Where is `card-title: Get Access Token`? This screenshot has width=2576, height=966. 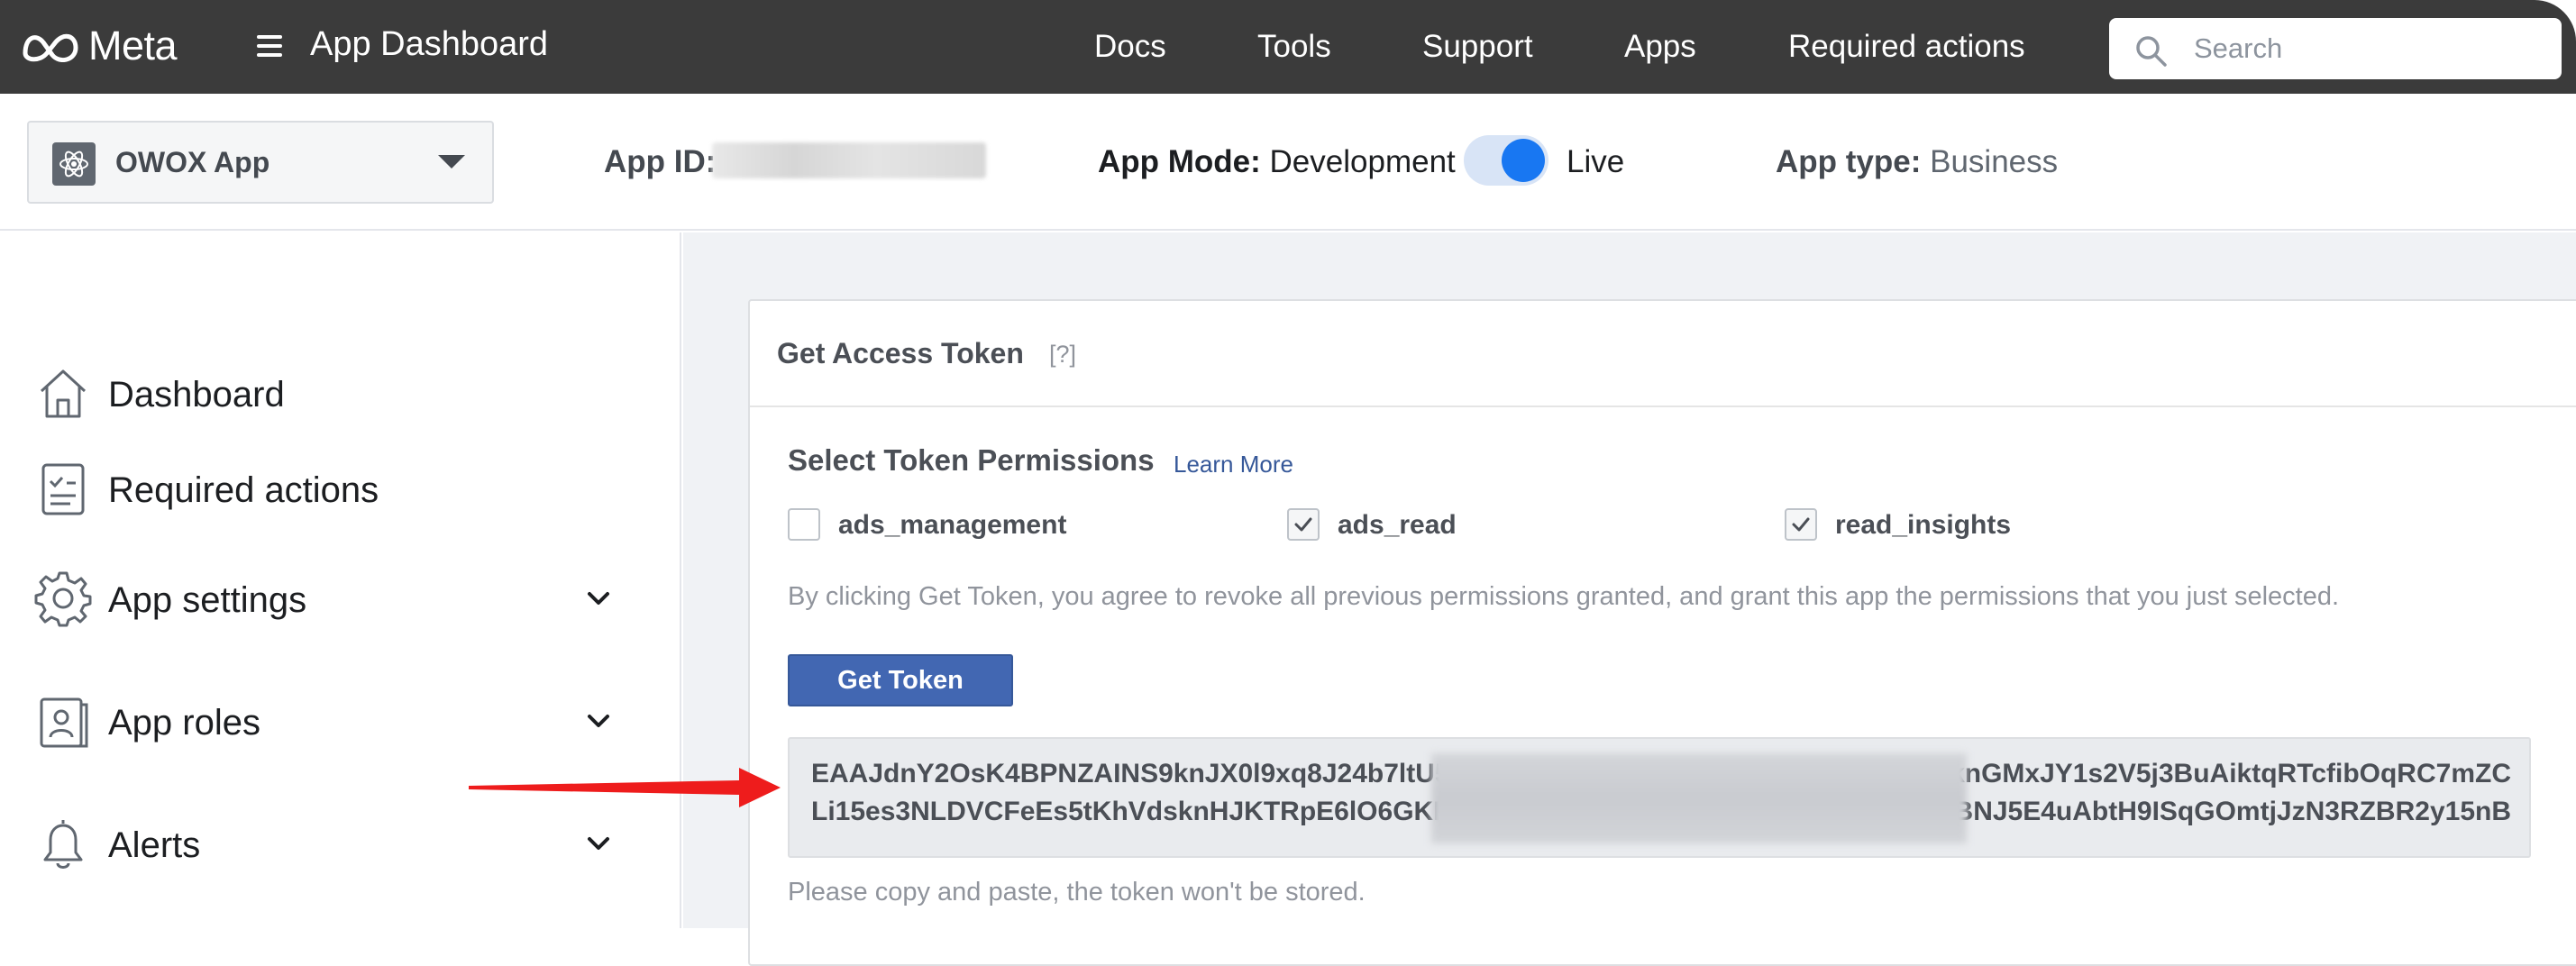 card-title: Get Access Token is located at coordinates (900, 353).